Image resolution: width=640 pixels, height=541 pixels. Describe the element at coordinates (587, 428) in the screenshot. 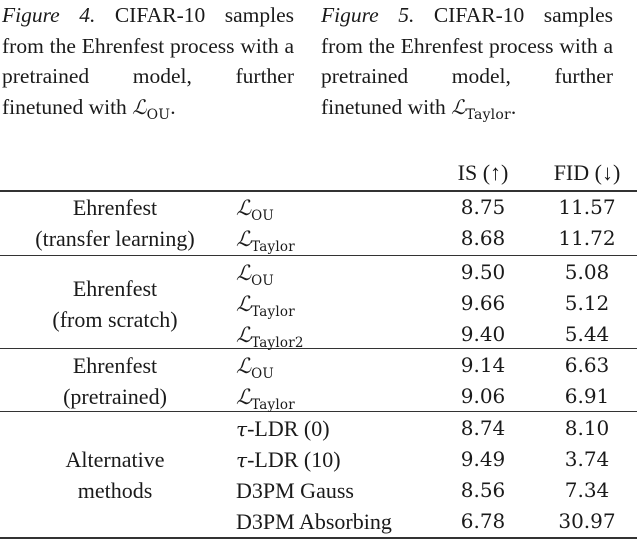

I see `fid-value: 8.10` at that location.